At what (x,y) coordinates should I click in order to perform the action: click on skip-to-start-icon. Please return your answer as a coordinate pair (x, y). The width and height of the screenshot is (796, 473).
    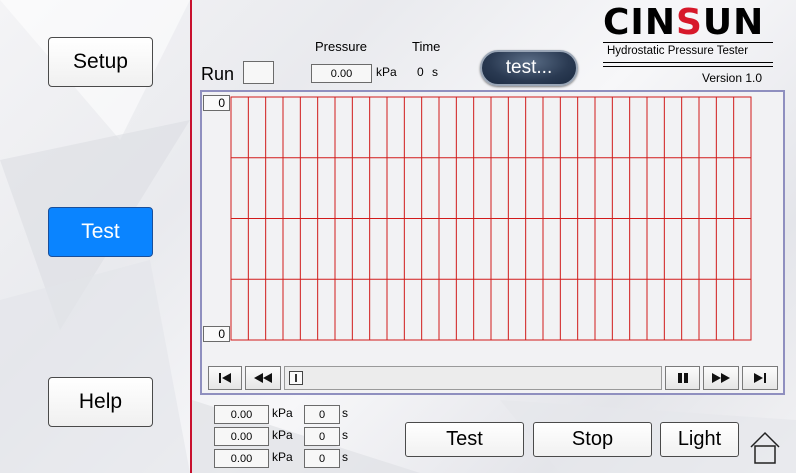
    Looking at the image, I should click on (225, 378).